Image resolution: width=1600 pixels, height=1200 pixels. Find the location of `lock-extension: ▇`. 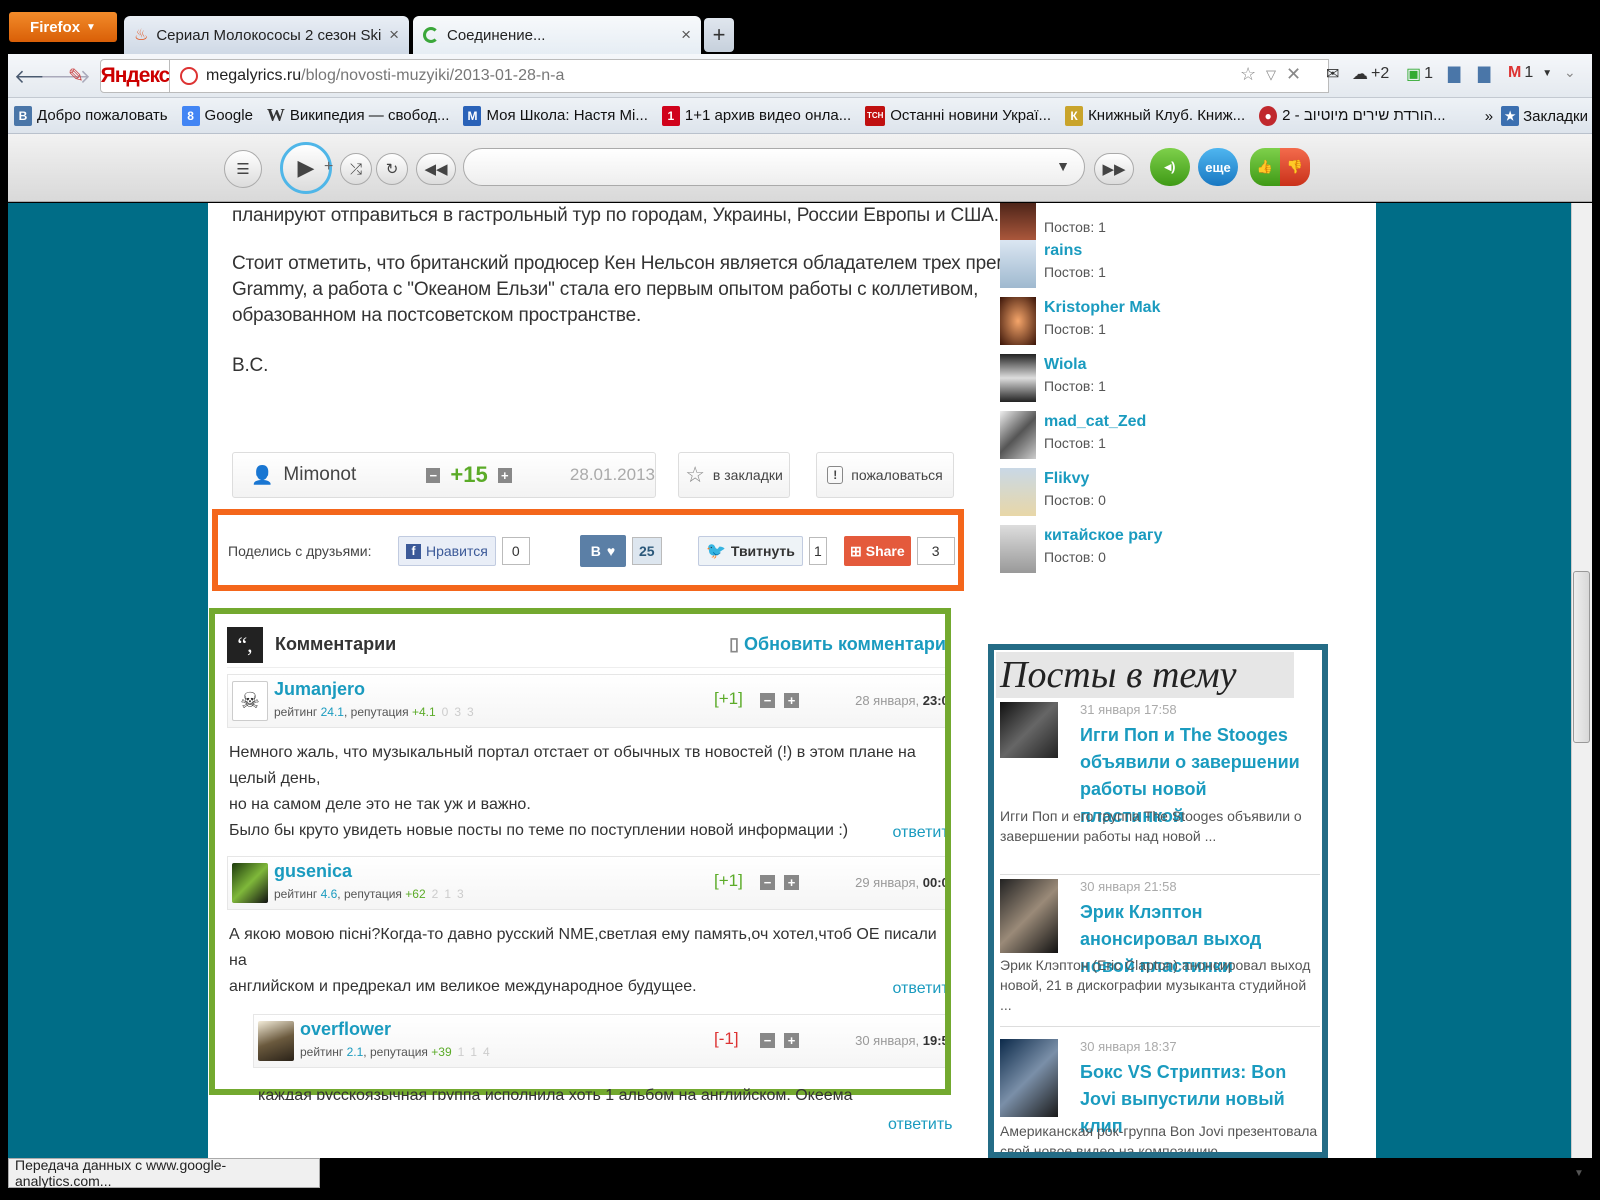

lock-extension: ▇ is located at coordinates (1484, 74).